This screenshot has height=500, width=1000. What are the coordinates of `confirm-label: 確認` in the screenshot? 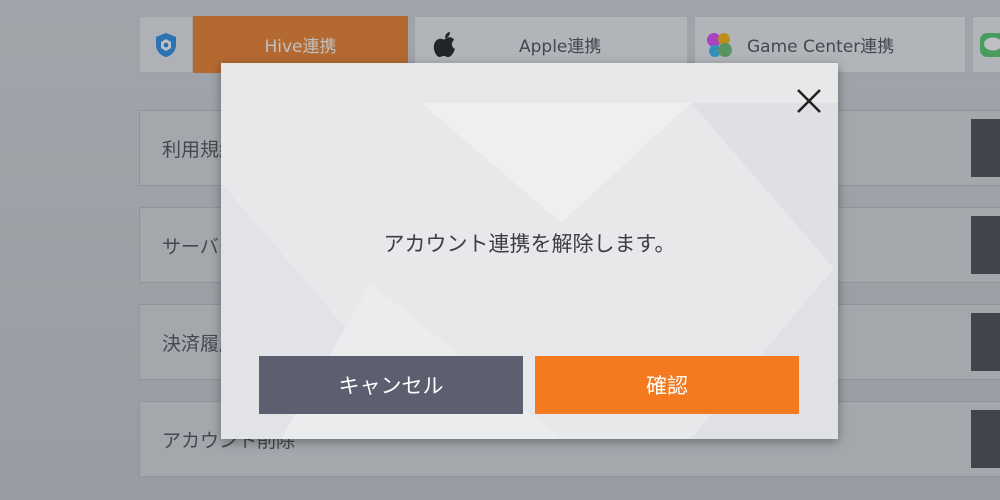 It's located at (667, 386).